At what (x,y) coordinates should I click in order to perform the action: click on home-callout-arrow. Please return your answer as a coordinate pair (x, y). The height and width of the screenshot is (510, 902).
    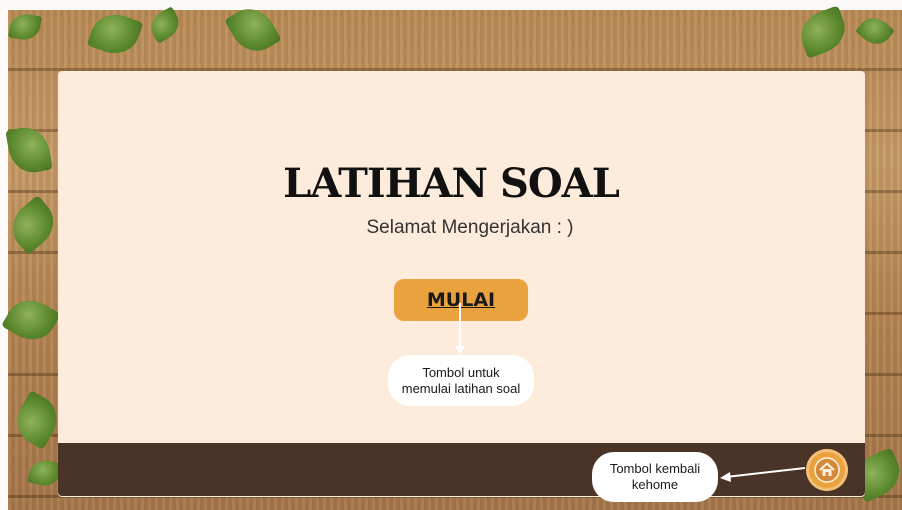
    Looking at the image, I should click on (765, 472).